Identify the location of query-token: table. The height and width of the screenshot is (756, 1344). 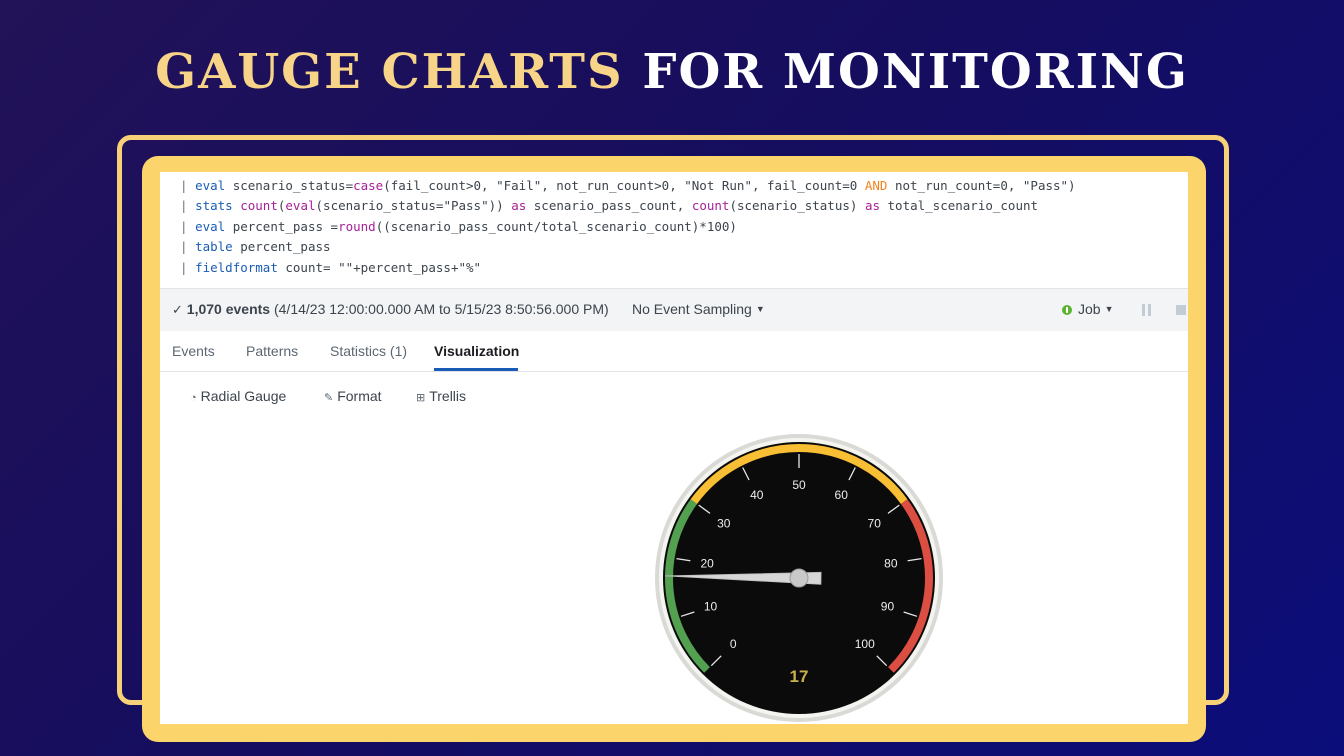
(214, 246).